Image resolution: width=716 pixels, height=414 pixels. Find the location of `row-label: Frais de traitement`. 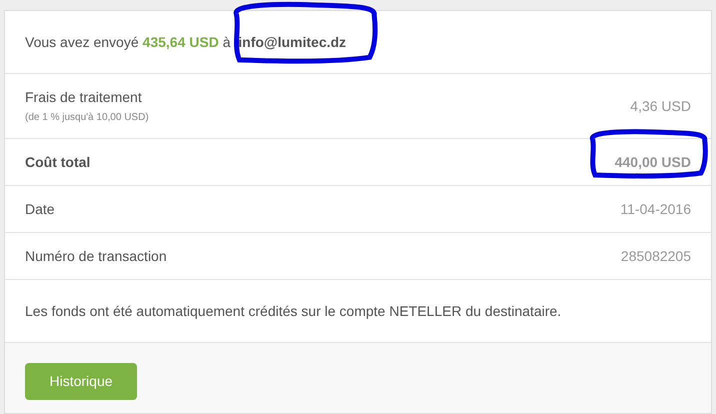

row-label: Frais de traitement is located at coordinates (84, 97).